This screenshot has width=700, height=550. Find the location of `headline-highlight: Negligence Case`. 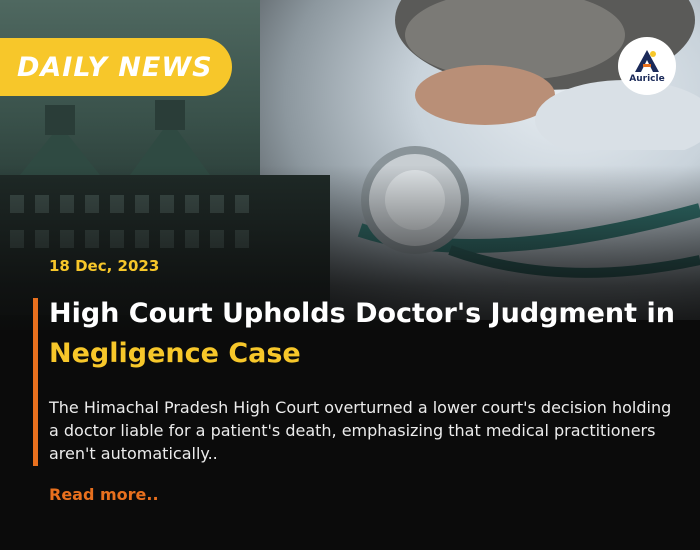

headline-highlight: Negligence Case is located at coordinates (175, 353).